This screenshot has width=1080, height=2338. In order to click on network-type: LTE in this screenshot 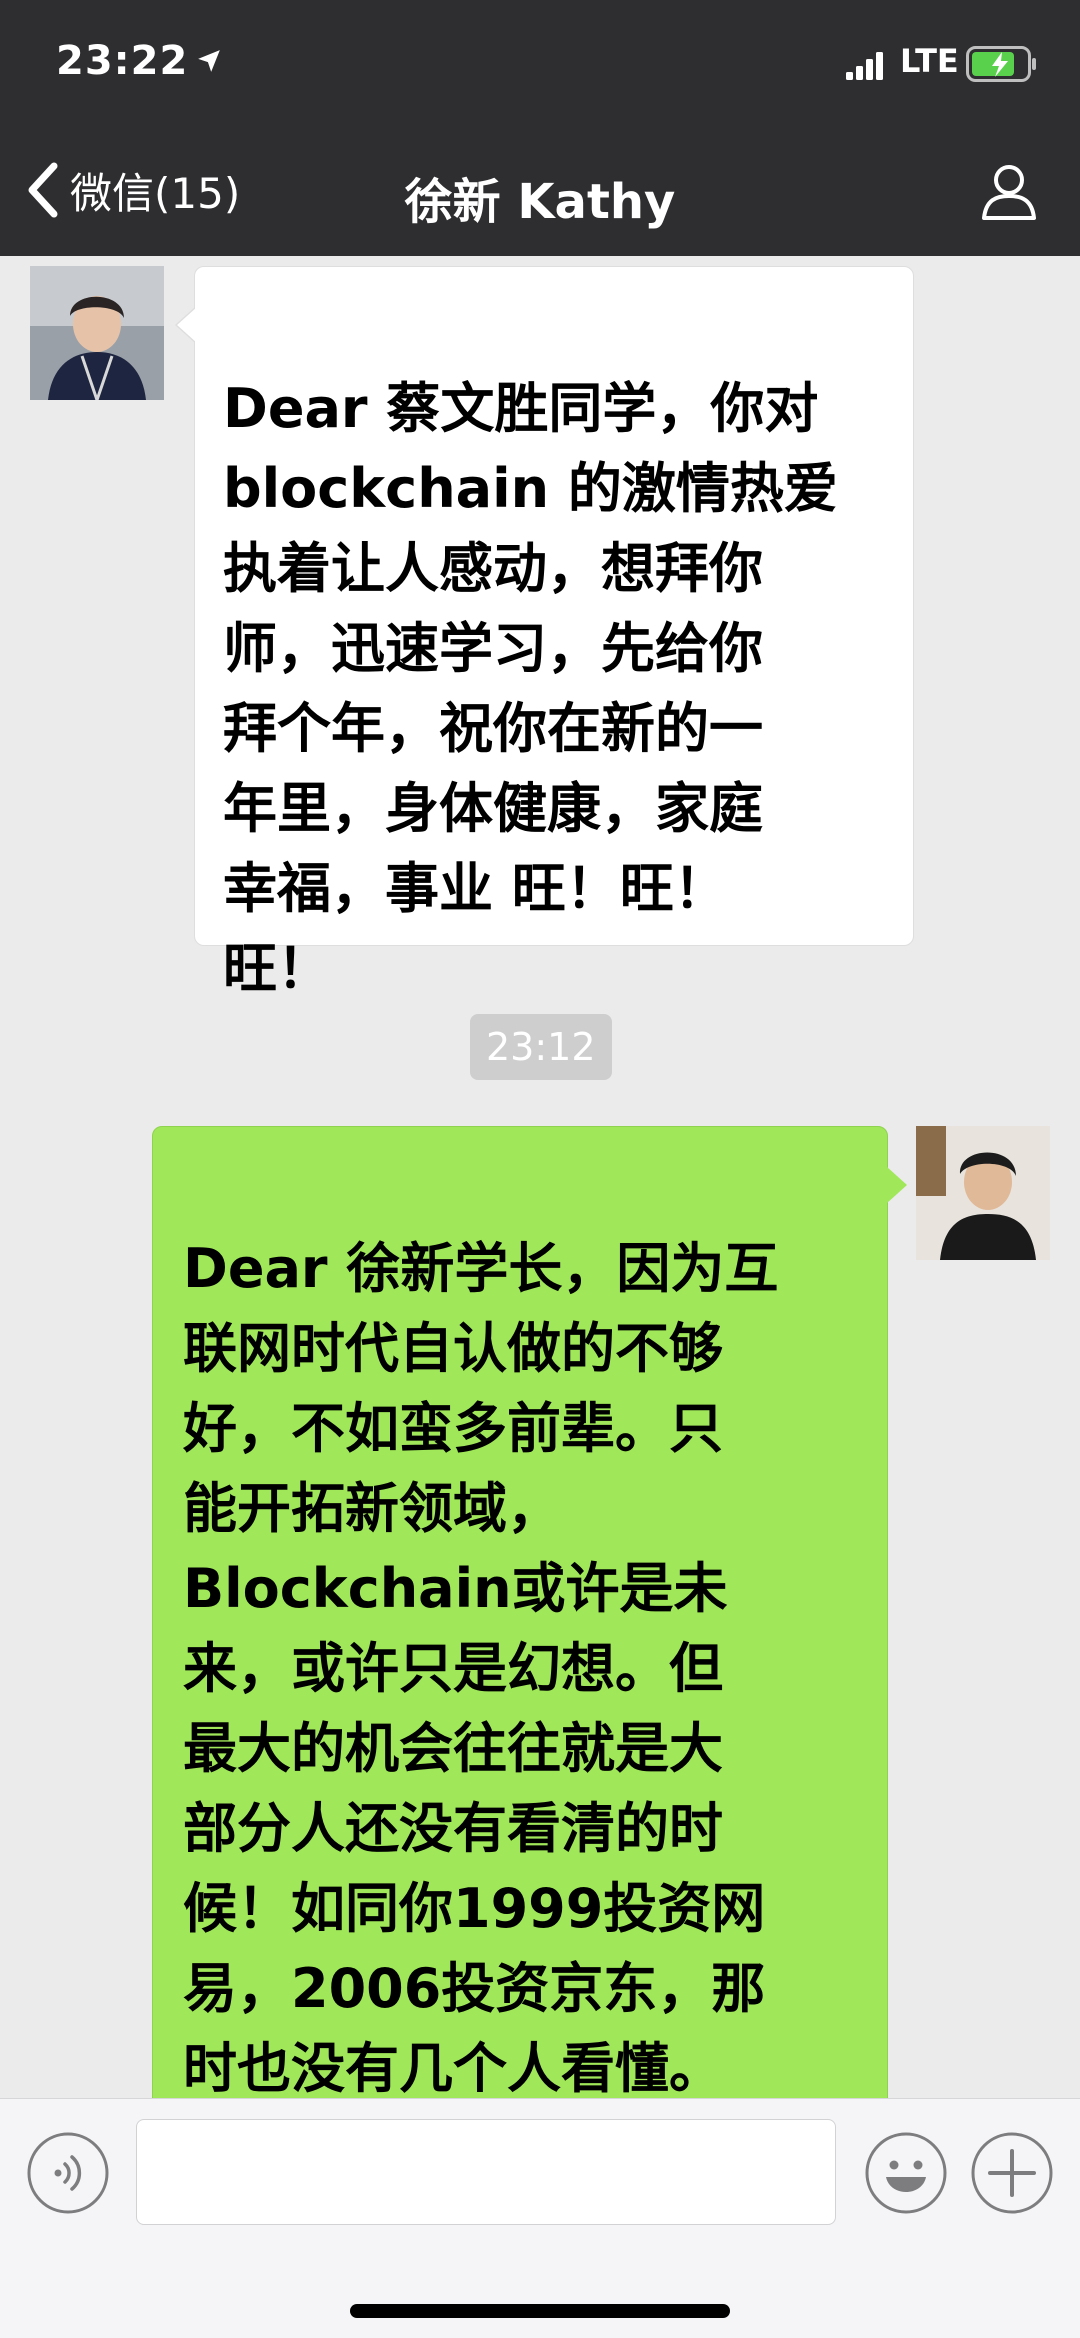, I will do `click(929, 61)`.